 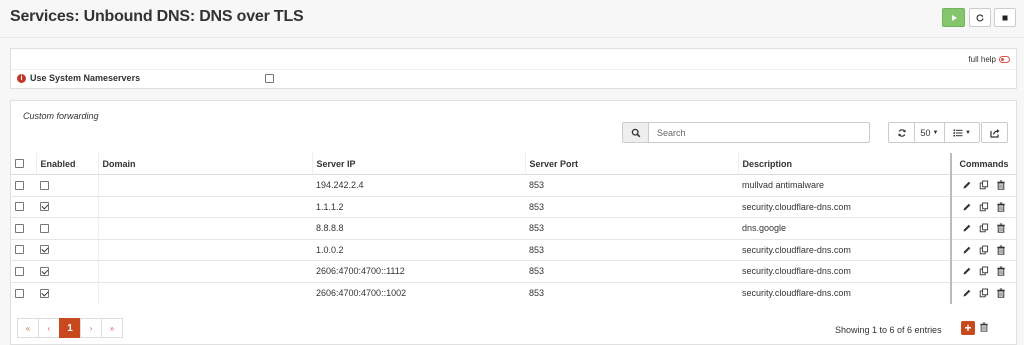 I want to click on start-service-button, so click(x=953, y=17).